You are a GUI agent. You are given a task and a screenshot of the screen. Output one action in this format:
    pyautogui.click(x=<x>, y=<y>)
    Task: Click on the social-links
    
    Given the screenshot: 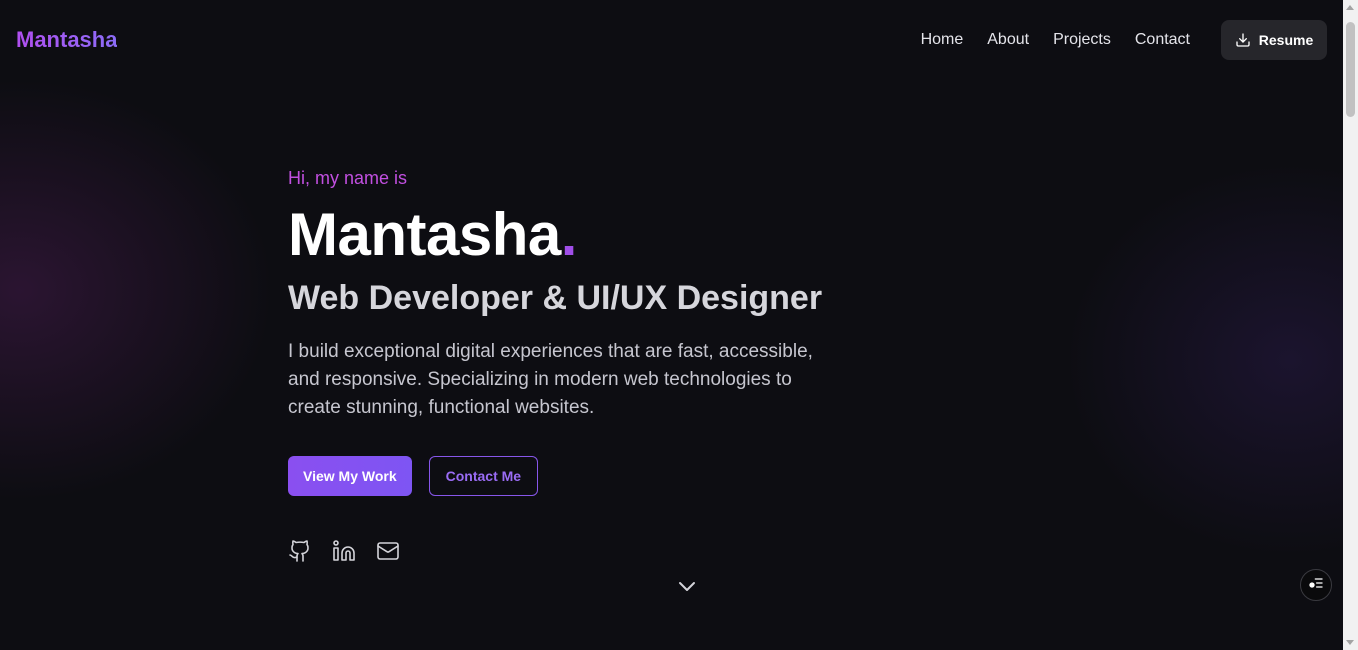 What is the action you would take?
    pyautogui.click(x=588, y=551)
    